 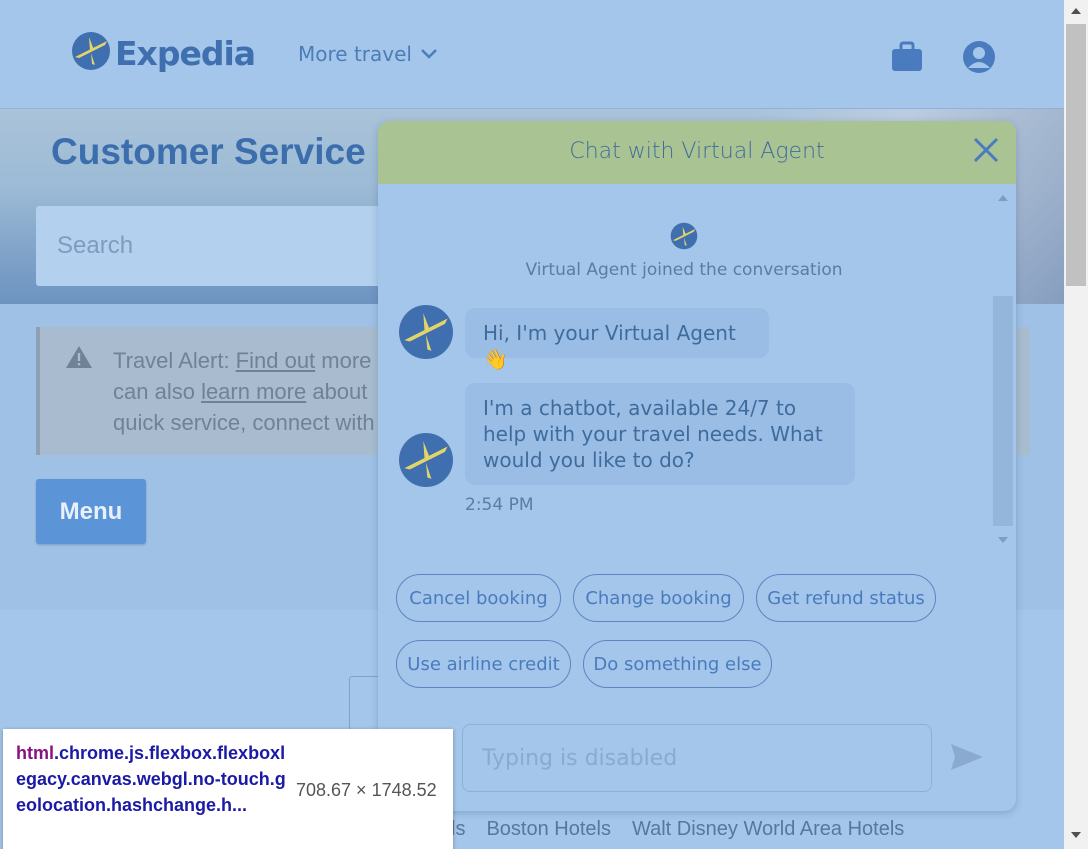 What do you see at coordinates (458, 829) in the screenshot?
I see `footer-link: ls` at bounding box center [458, 829].